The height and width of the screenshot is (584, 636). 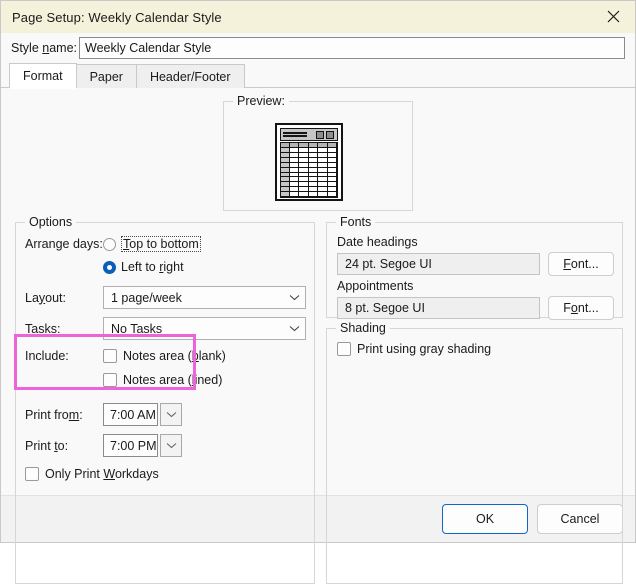 What do you see at coordinates (109, 244) in the screenshot?
I see `radio-top-to-bottom` at bounding box center [109, 244].